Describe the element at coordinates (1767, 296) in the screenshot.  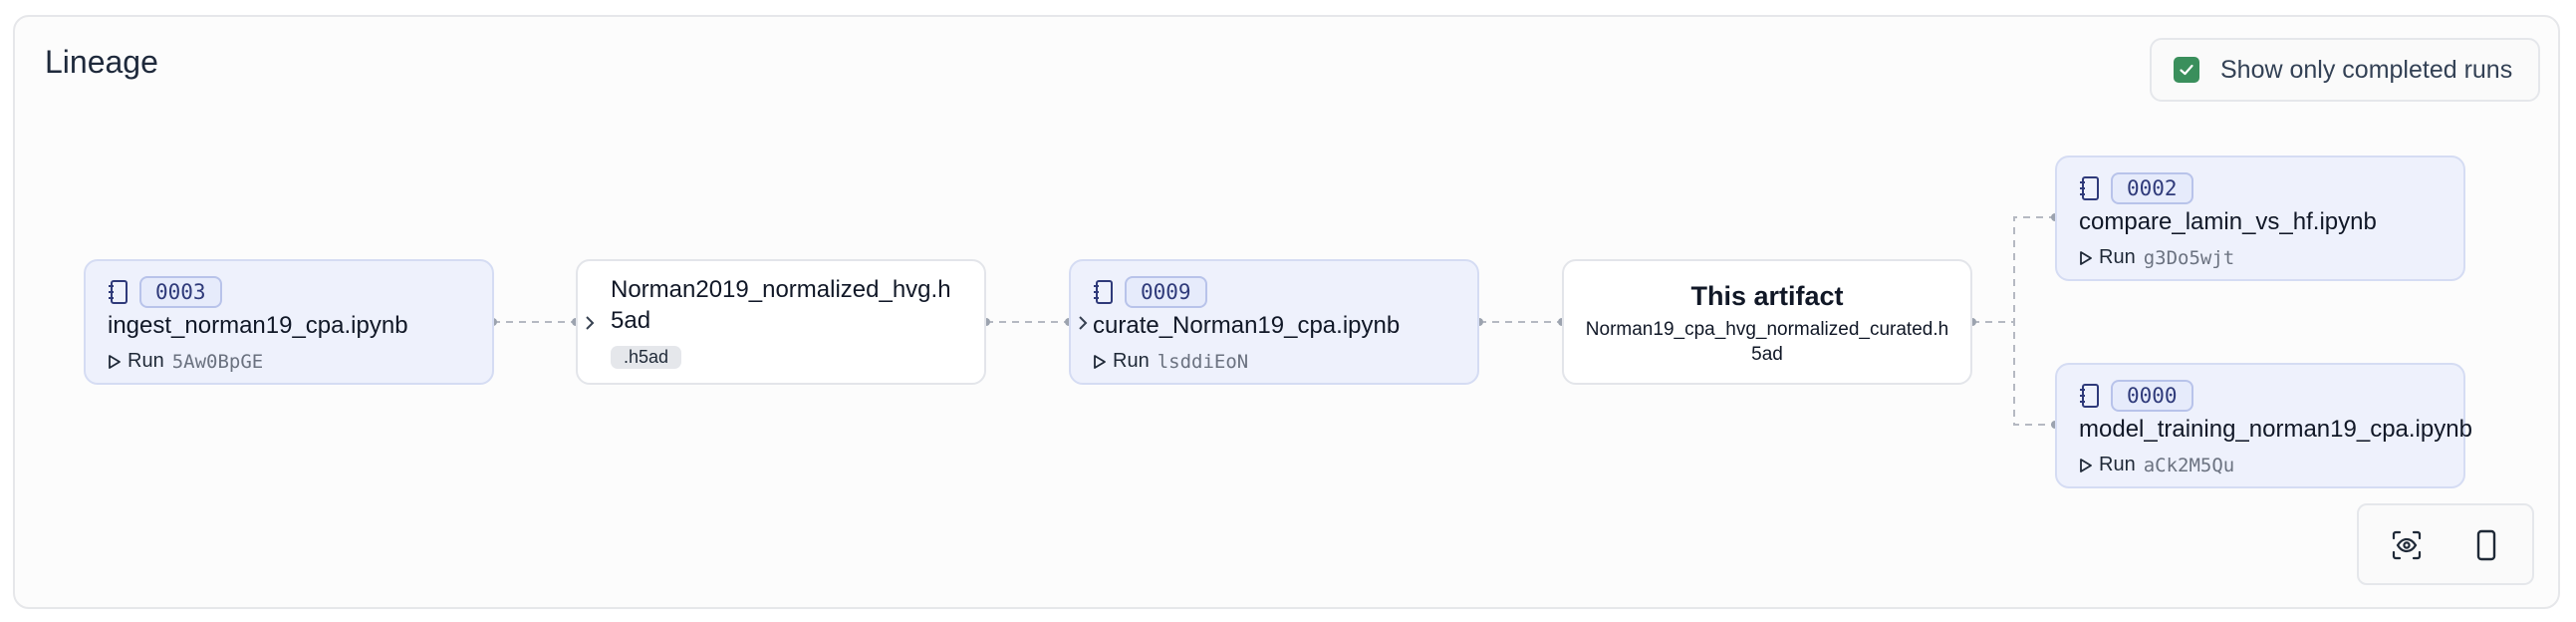
I see `current-artifact-title: This artifact` at that location.